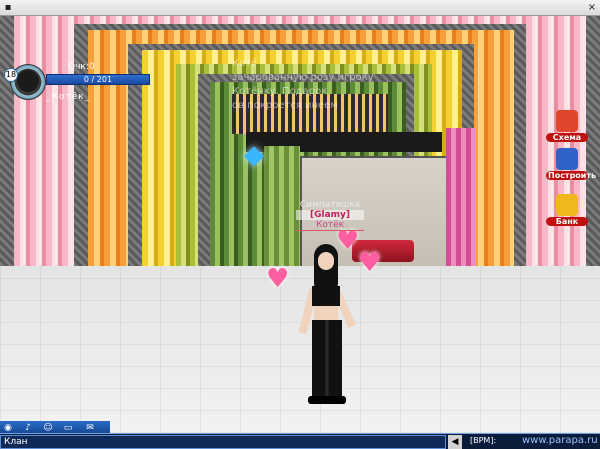 This screenshot has width=600, height=449. Describe the element at coordinates (81, 67) in the screenshot. I see `points-label: Очк:0` at that location.